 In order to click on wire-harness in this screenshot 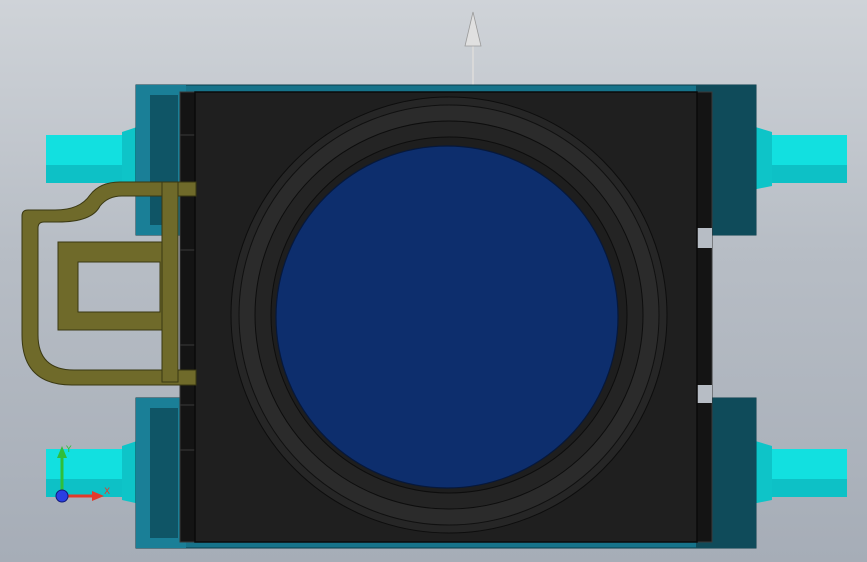, I will do `click(109, 283)`.